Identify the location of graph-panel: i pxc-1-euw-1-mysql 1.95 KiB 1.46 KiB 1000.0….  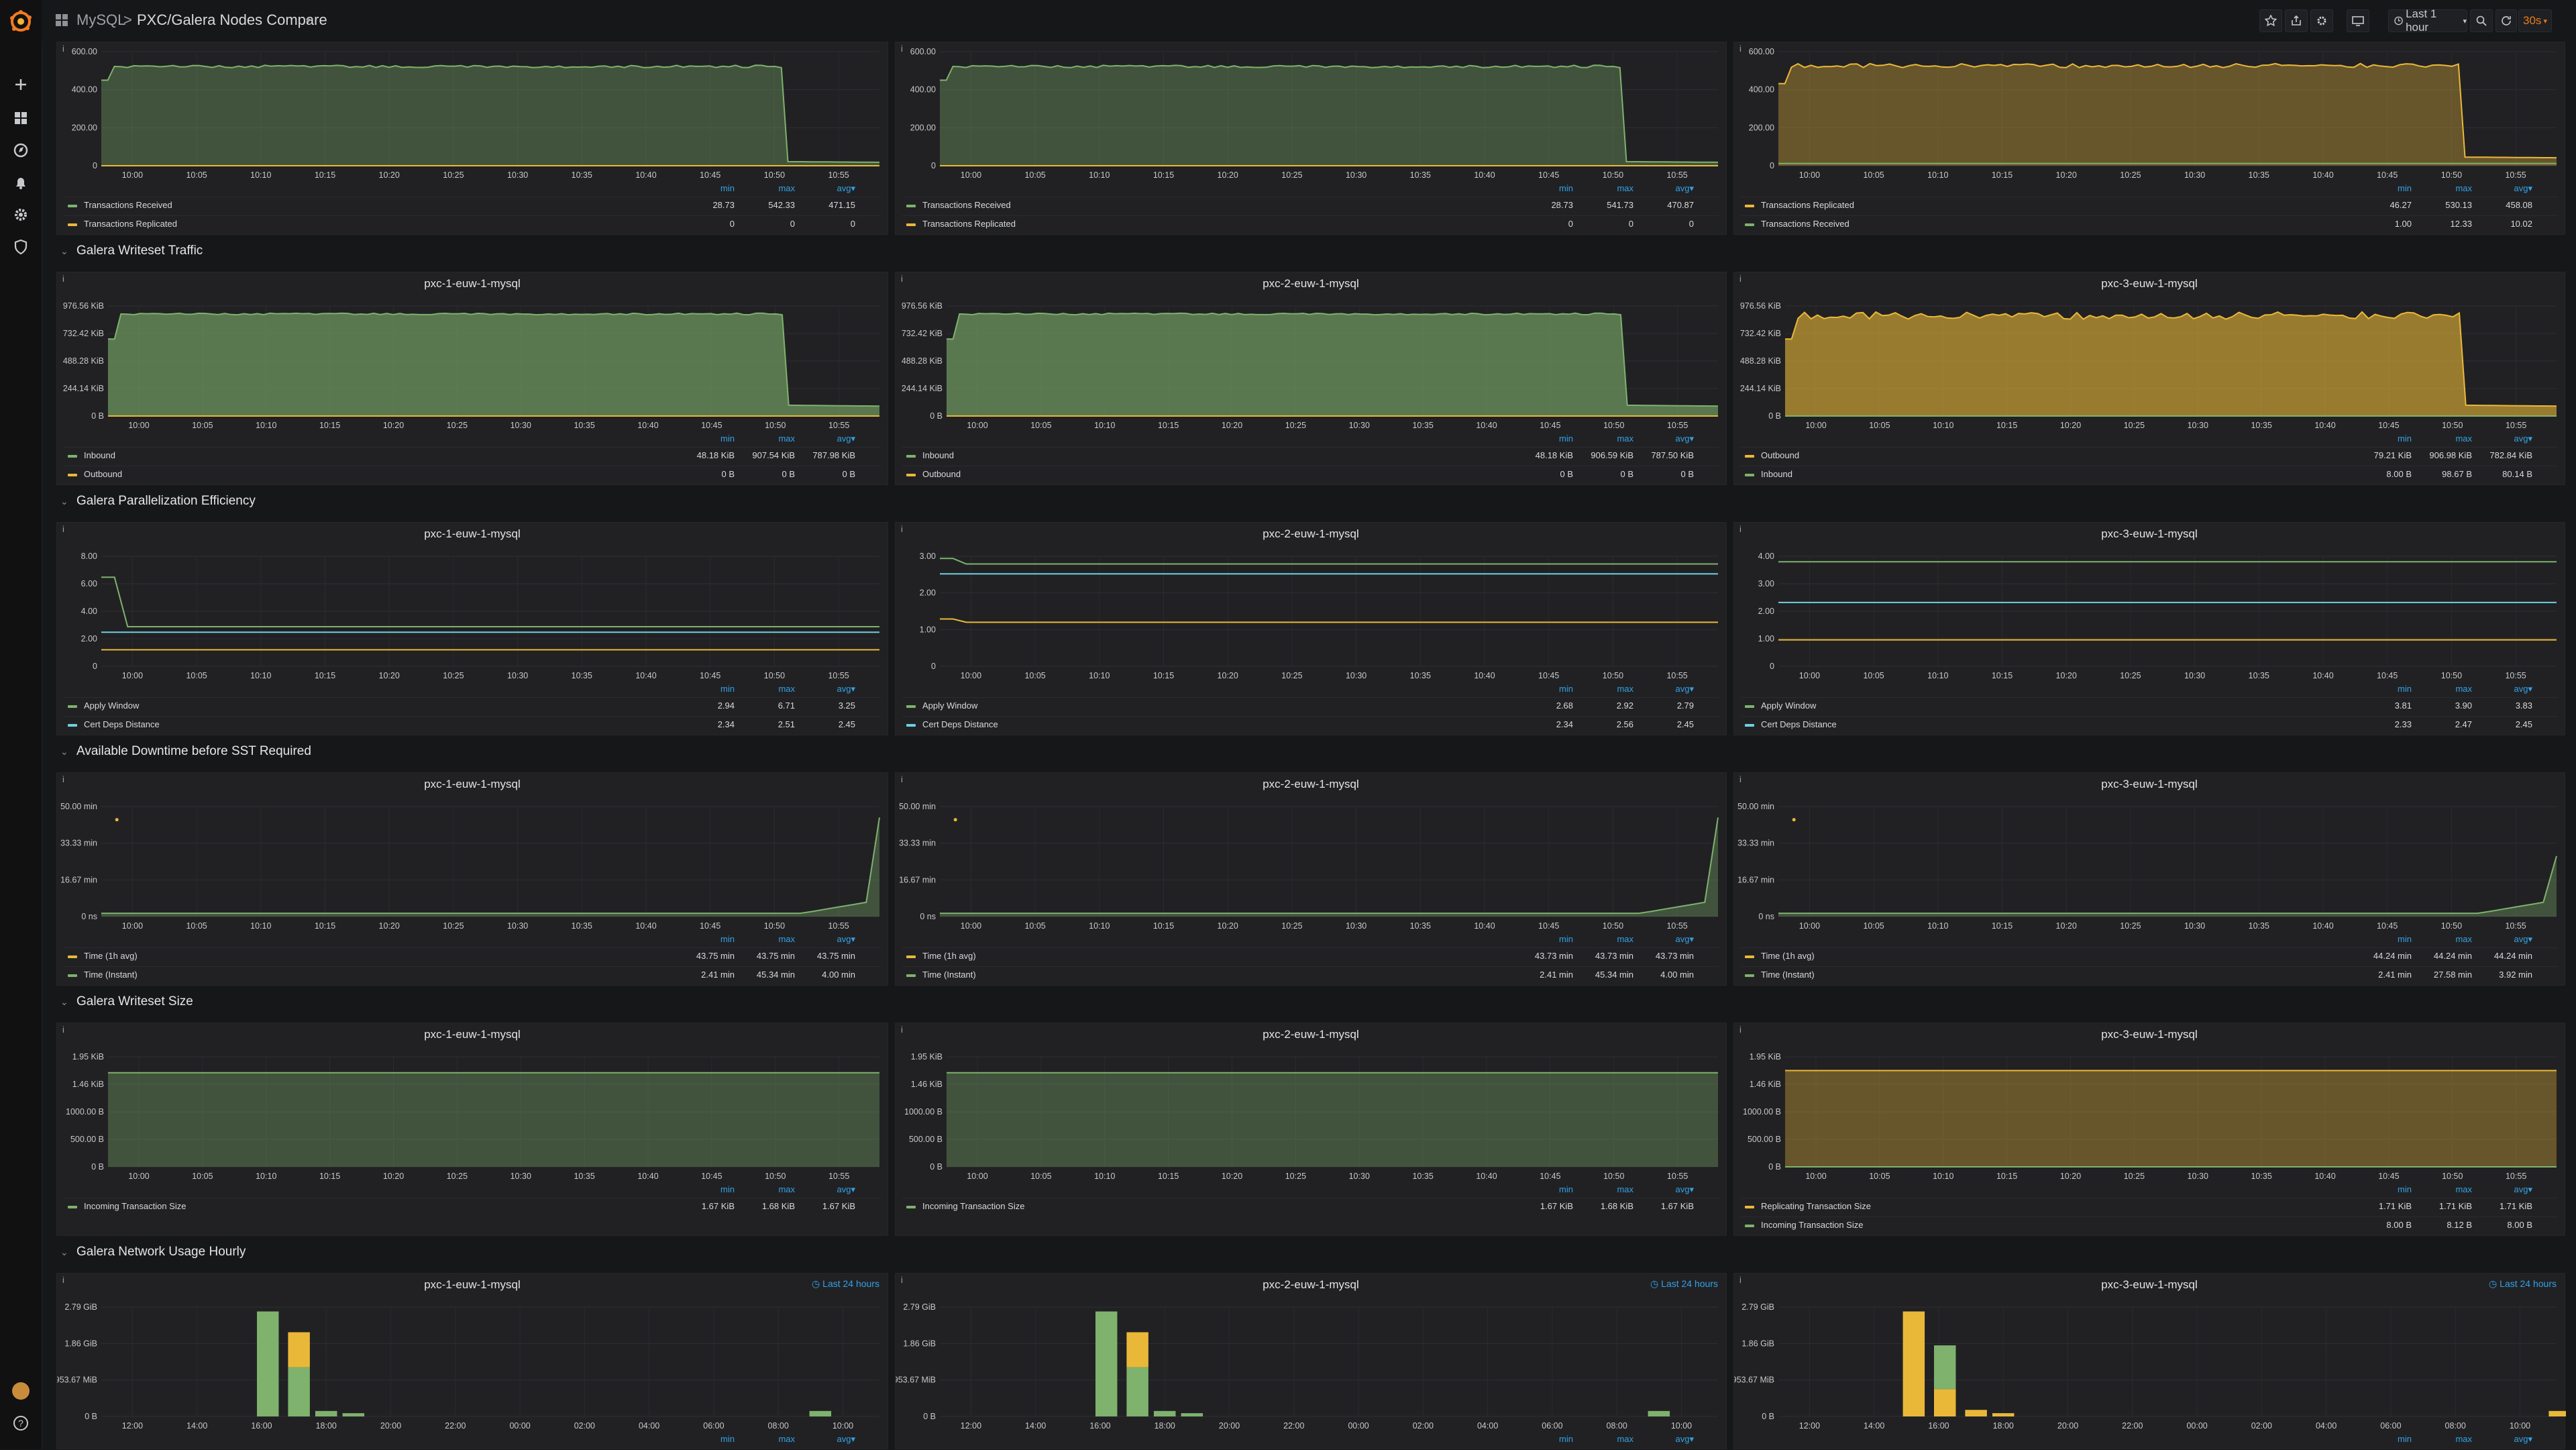
(472, 1129).